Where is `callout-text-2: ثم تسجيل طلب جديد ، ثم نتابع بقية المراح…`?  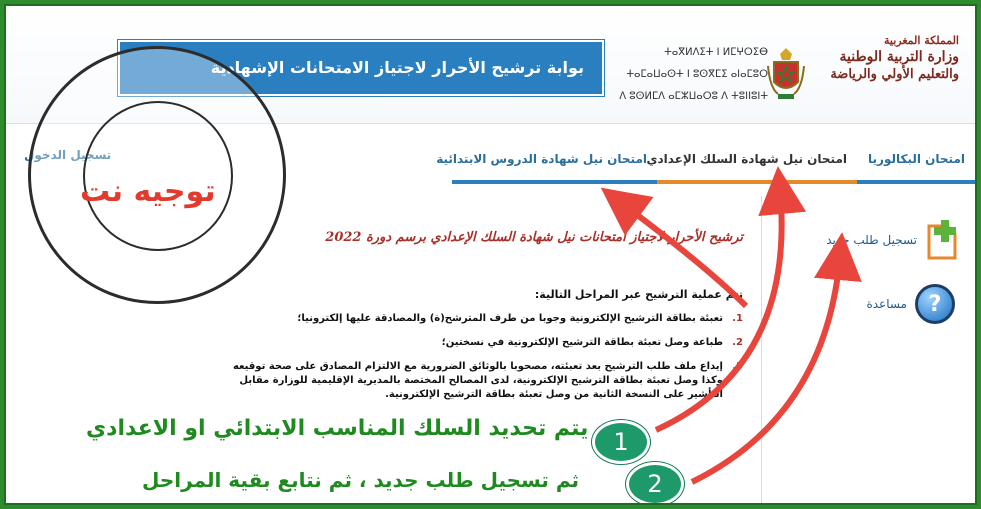
callout-text-2: ثم تسجيل طلب جديد ، ثم نتابع بقية المراح… is located at coordinates (361, 480).